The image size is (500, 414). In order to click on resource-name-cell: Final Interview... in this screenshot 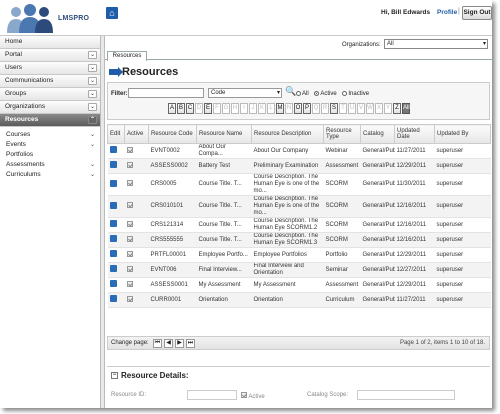, I will do `click(224, 270)`.